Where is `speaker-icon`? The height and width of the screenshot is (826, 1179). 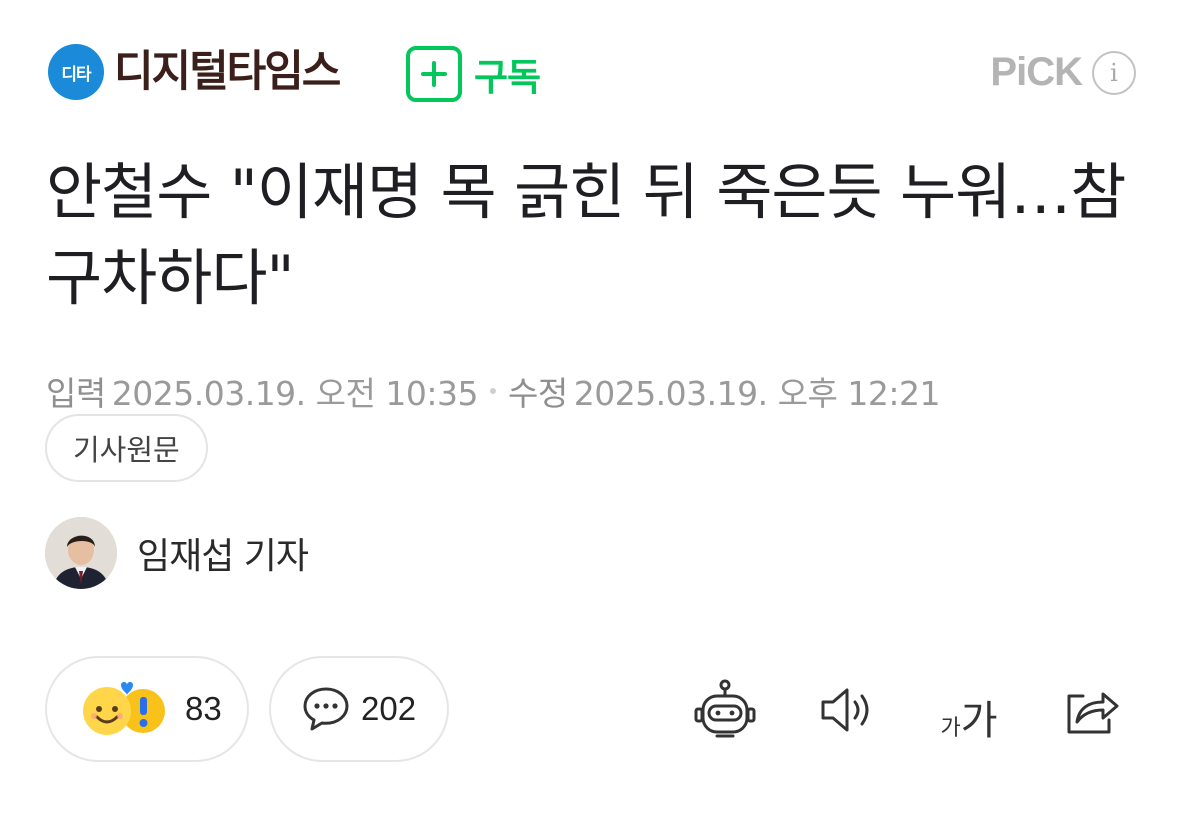 speaker-icon is located at coordinates (845, 710).